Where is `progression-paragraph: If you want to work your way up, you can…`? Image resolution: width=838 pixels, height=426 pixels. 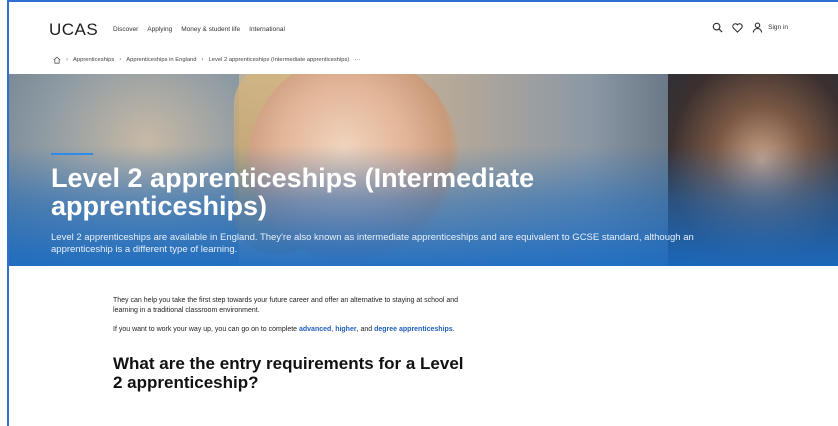
progression-paragraph: If you want to work your way up, you can… is located at coordinates (298, 330).